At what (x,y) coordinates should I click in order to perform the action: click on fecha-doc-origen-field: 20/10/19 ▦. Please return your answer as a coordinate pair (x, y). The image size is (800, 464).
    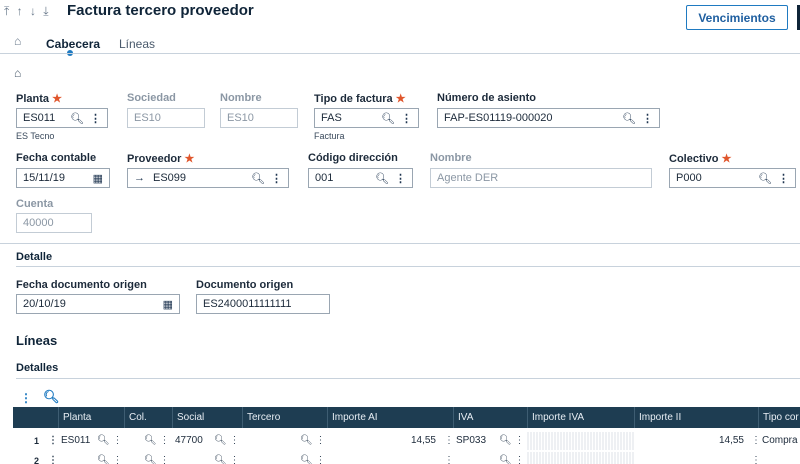
    Looking at the image, I should click on (98, 304).